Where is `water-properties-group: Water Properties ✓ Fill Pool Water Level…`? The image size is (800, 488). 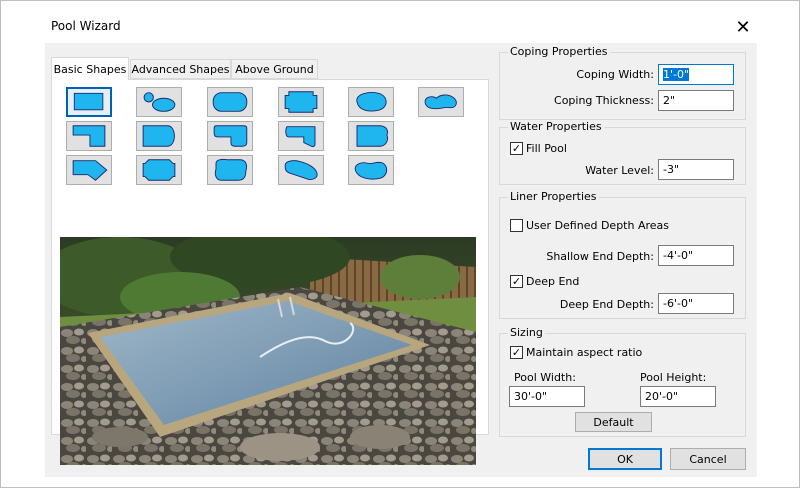 water-properties-group: Water Properties ✓ Fill Pool Water Level… is located at coordinates (622, 152).